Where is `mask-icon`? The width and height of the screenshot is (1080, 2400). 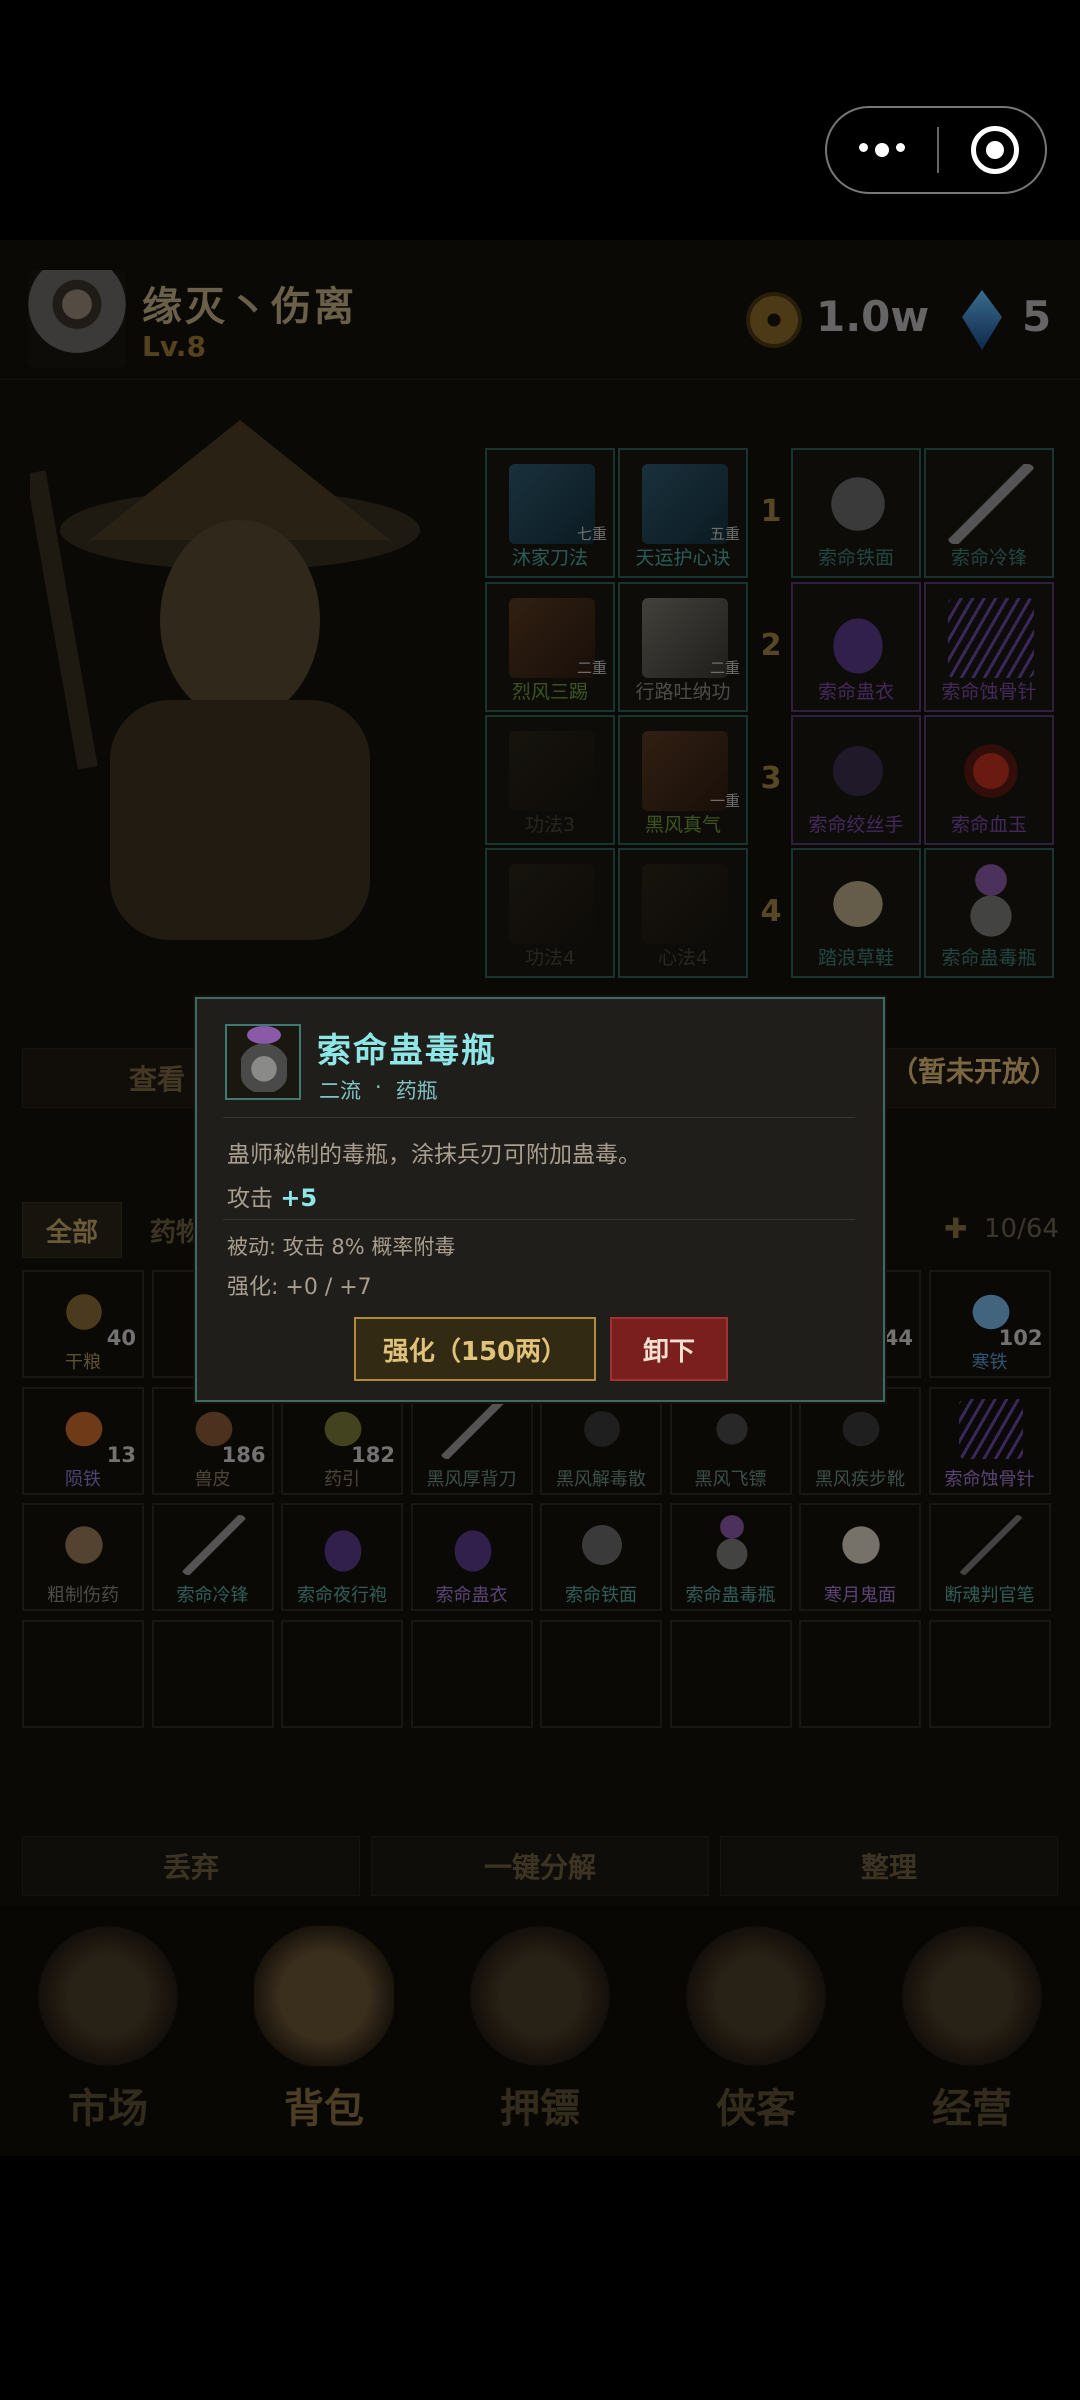
mask-icon is located at coordinates (602, 1545).